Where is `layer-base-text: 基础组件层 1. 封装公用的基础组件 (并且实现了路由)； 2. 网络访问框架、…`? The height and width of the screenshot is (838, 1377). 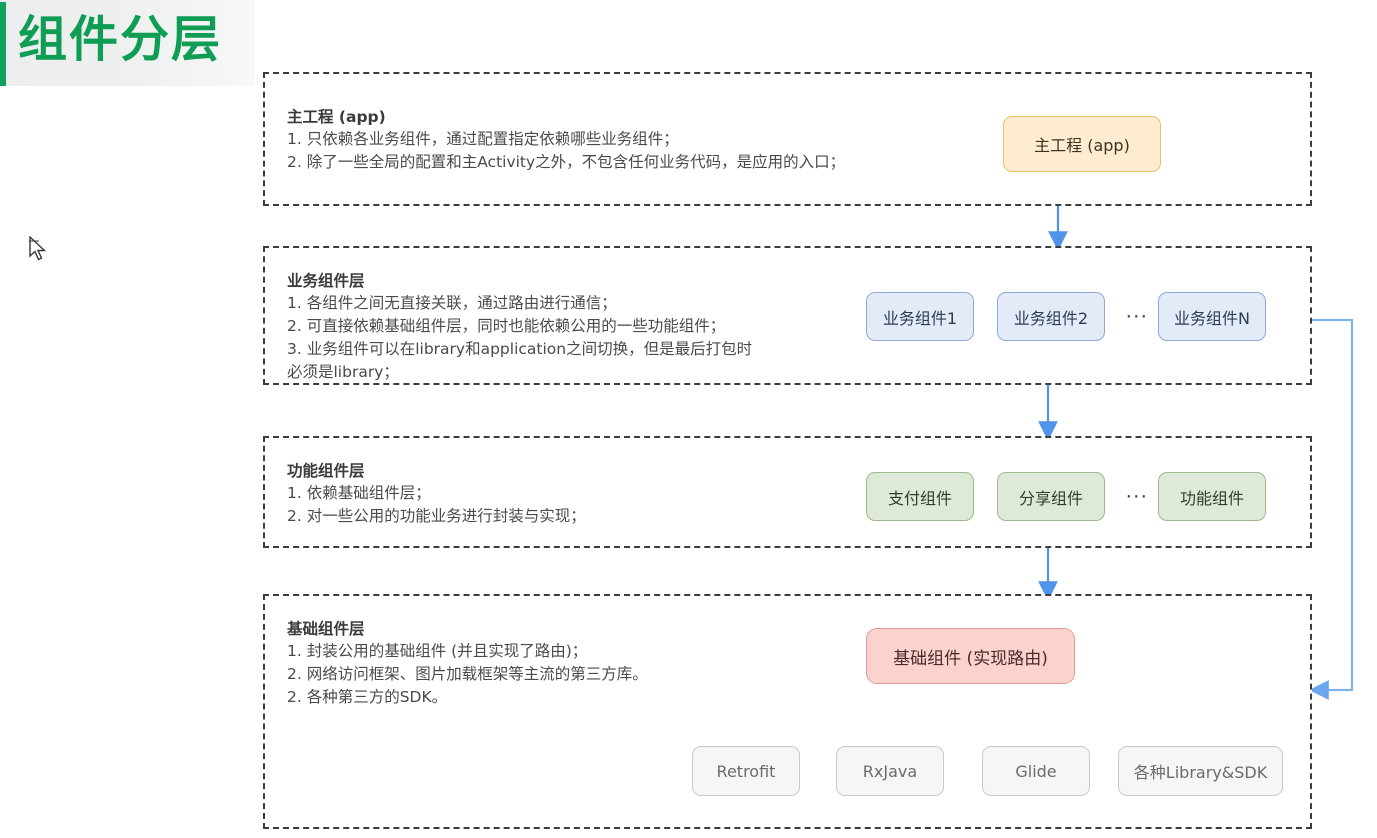 layer-base-text: 基础组件层 1. 封装公用的基础组件 (并且实现了路由)； 2. 网络访问框架、… is located at coordinates (467, 663).